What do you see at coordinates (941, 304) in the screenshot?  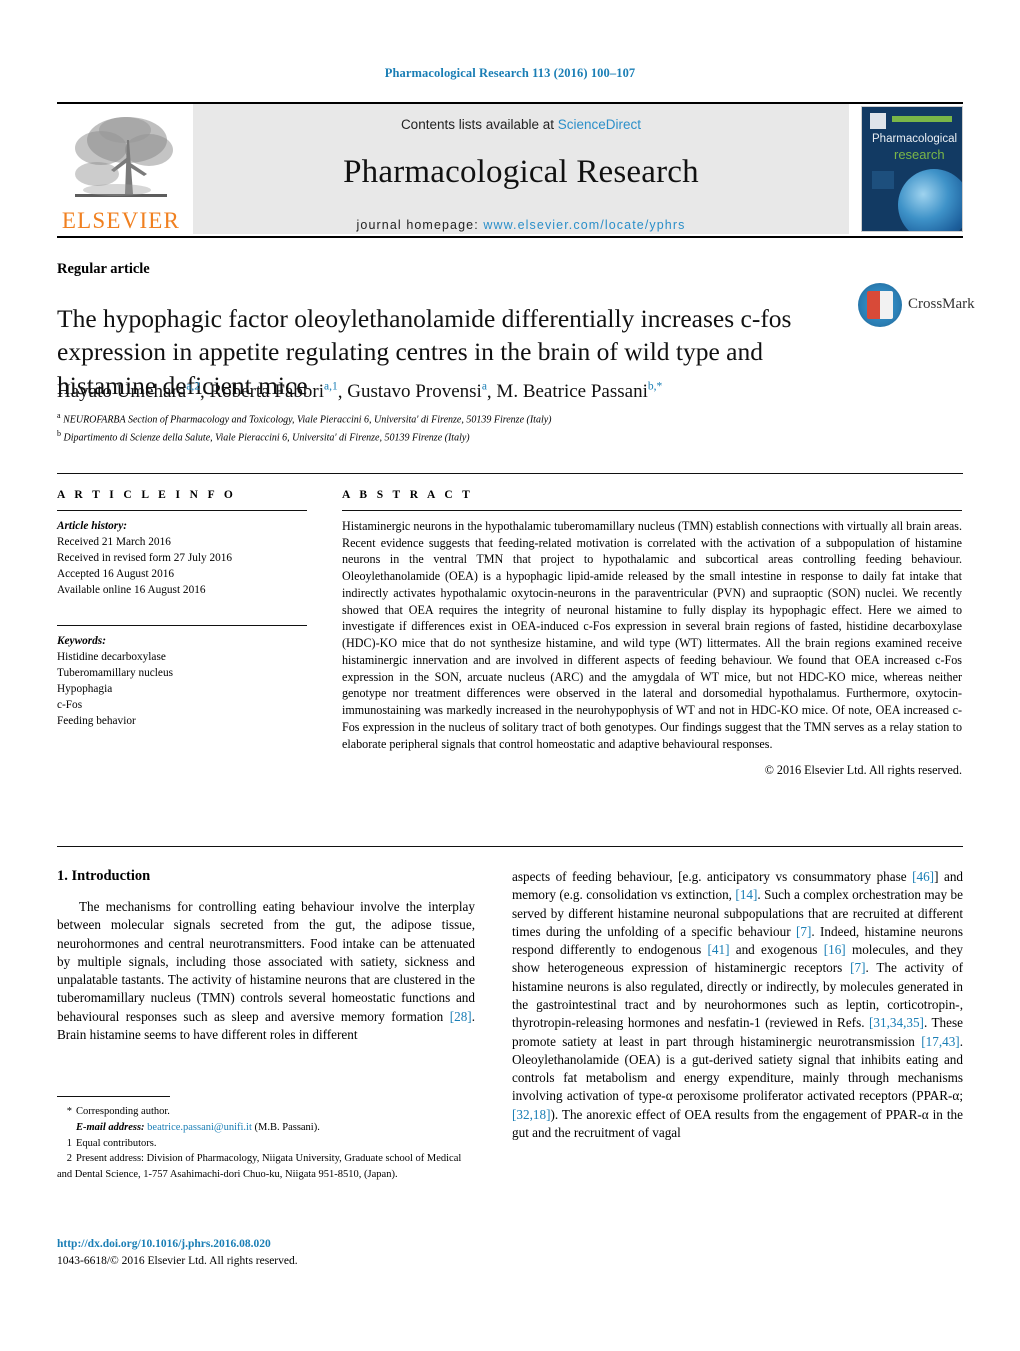 I see `crossmark-label: CrossMark` at bounding box center [941, 304].